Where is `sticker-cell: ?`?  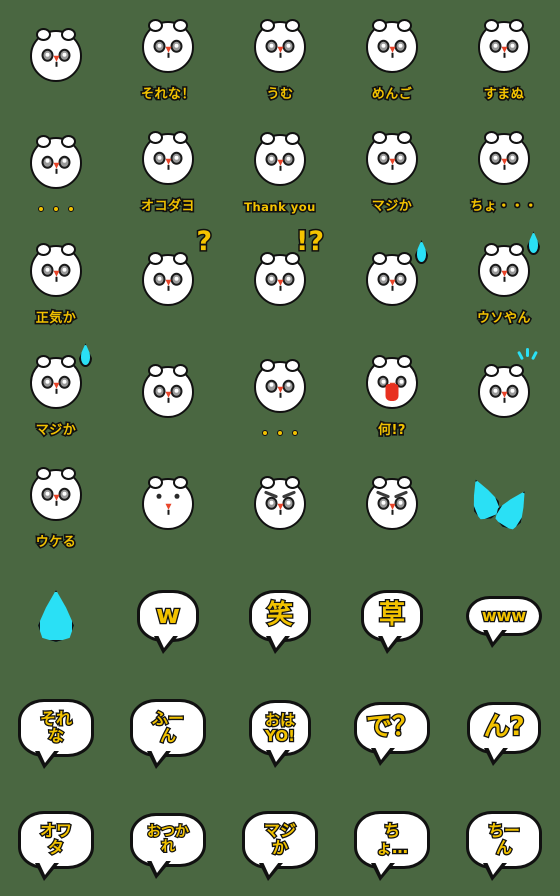
sticker-cell: ? is located at coordinates (168, 280).